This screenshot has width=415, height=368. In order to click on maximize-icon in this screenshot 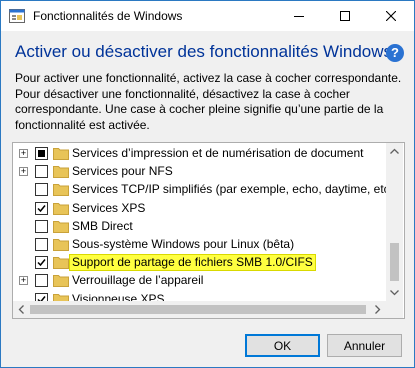, I will do `click(345, 16)`.